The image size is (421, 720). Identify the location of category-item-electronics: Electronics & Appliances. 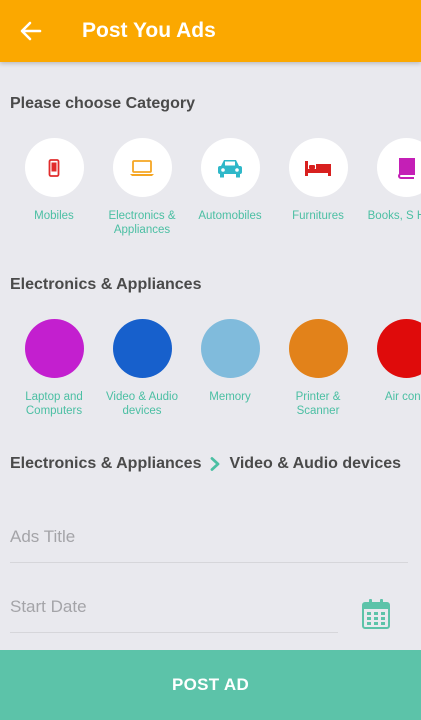
(142, 187).